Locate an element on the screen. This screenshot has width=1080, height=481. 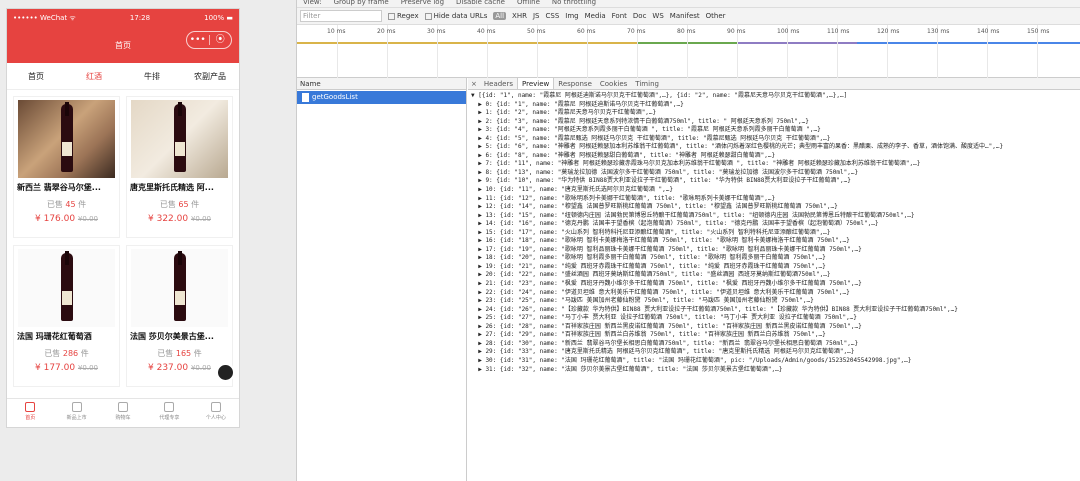
timeline-tick-label: 30 ms is located at coordinates (436, 31).